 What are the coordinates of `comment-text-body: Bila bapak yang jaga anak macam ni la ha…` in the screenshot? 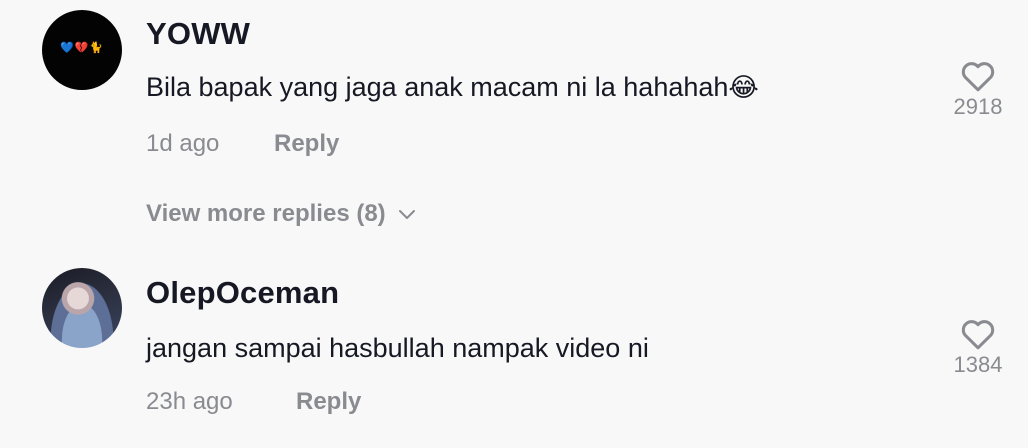 It's located at (437, 87).